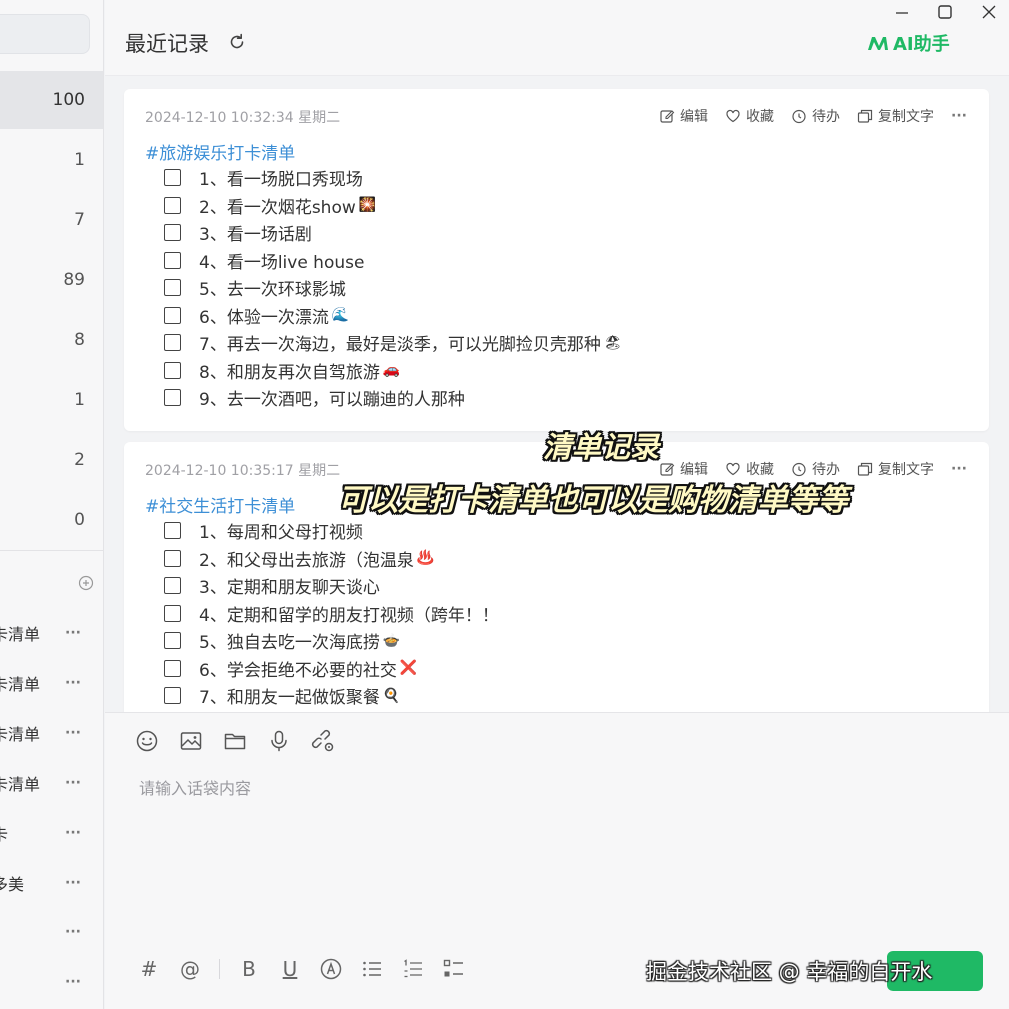 Image resolution: width=1009 pixels, height=1009 pixels. I want to click on caption-subtitle: 可以是打卡清单也可以是购物清单等等, so click(593, 500).